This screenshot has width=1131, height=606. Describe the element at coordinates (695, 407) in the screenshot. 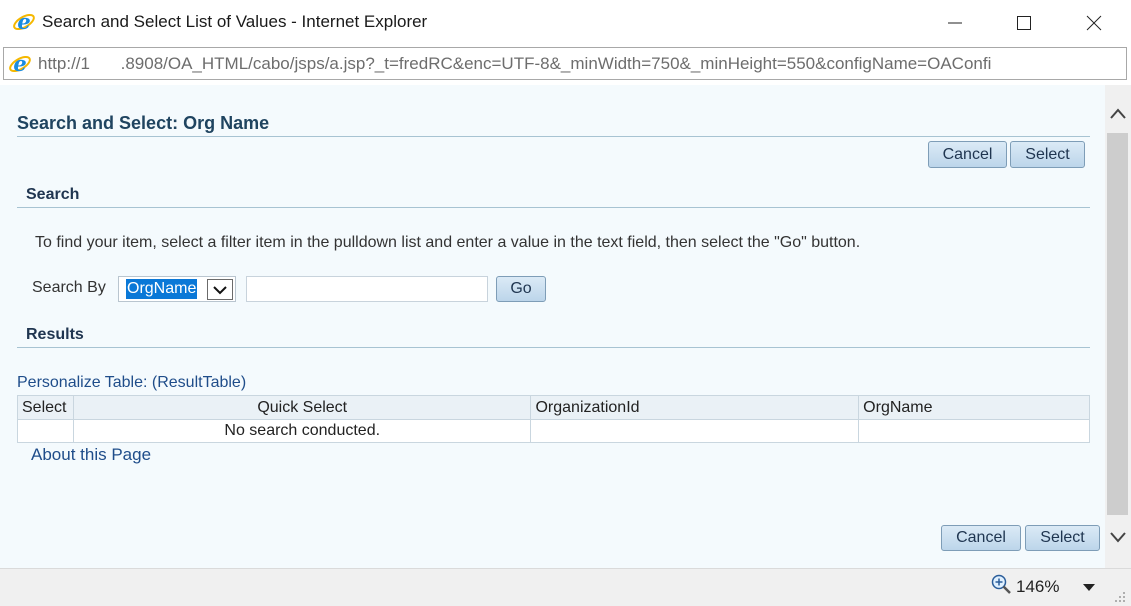

I see `column-header-organization-id: OrganizationId` at that location.